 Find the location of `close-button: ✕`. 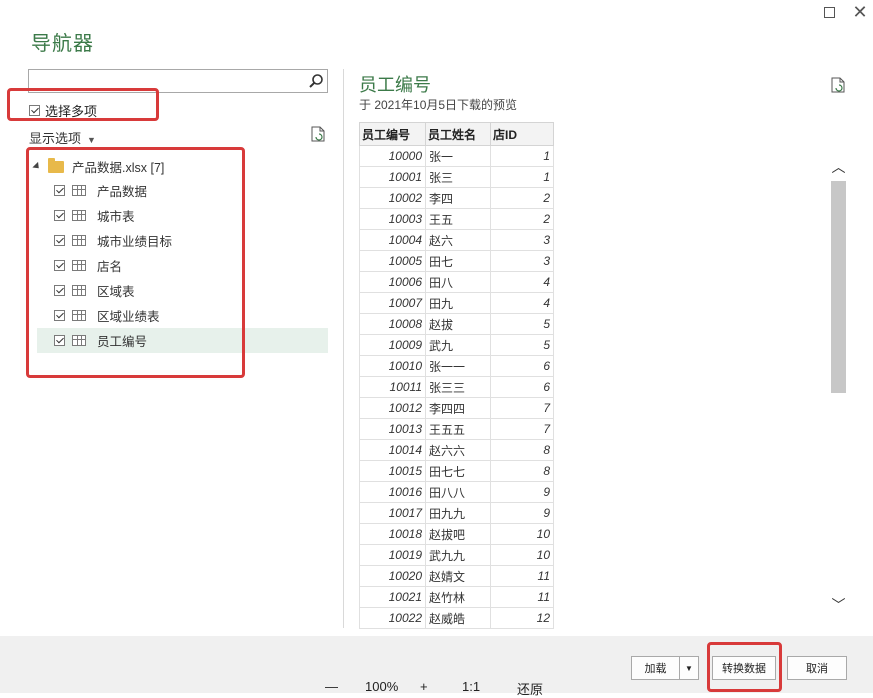

close-button: ✕ is located at coordinates (860, 12).